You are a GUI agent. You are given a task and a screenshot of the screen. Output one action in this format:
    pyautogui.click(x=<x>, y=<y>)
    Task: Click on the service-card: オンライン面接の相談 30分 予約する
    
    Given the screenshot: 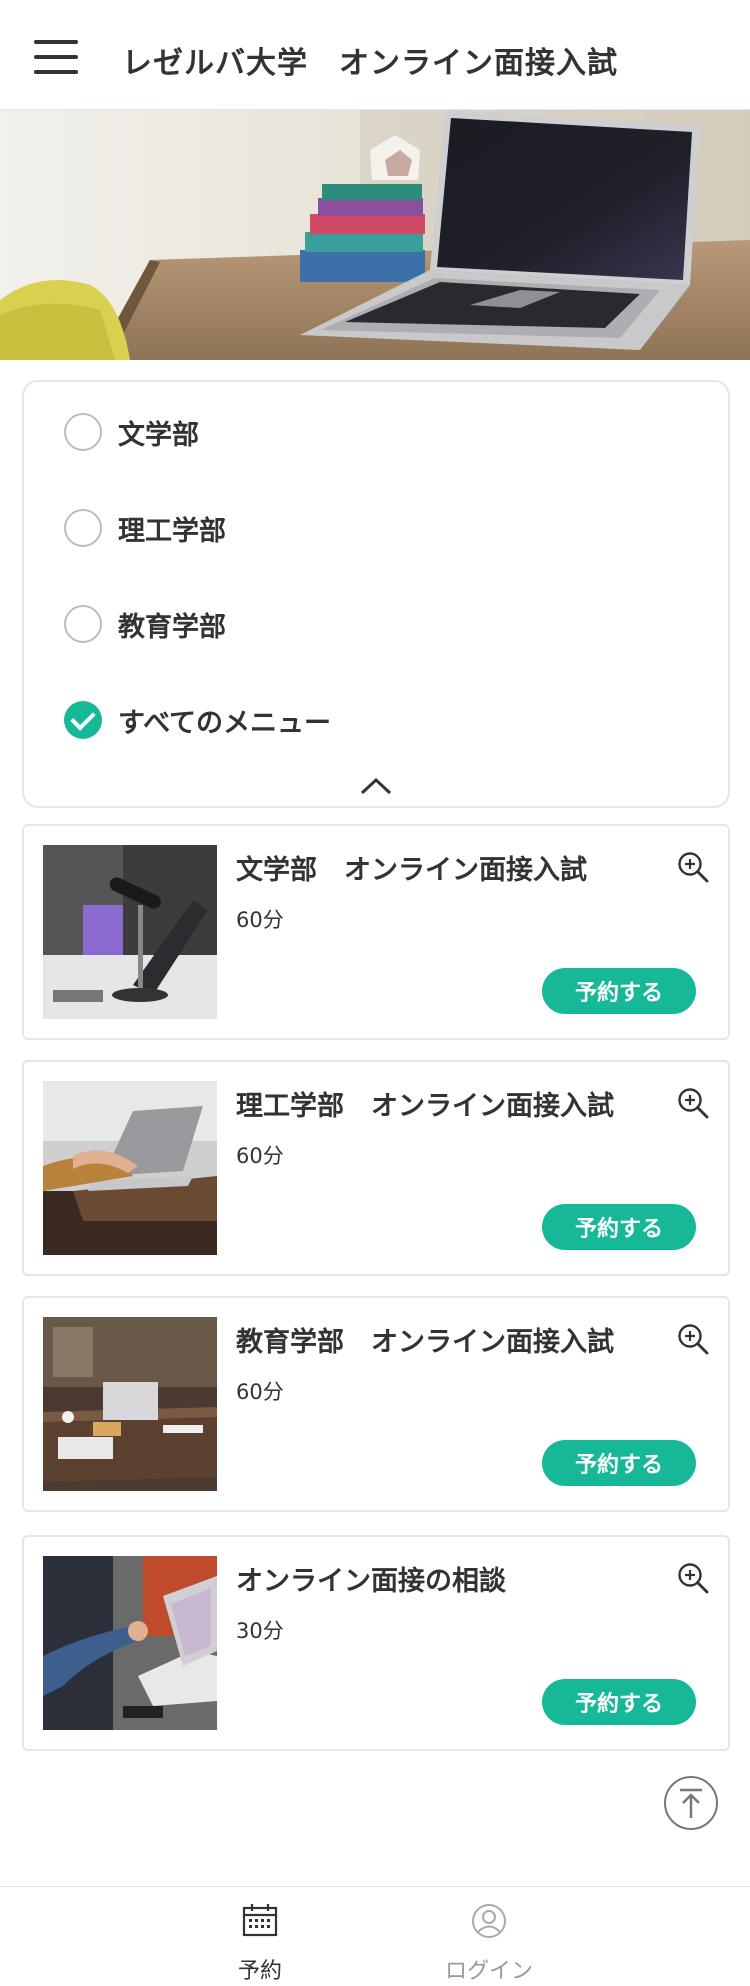 What is the action you would take?
    pyautogui.click(x=376, y=1643)
    